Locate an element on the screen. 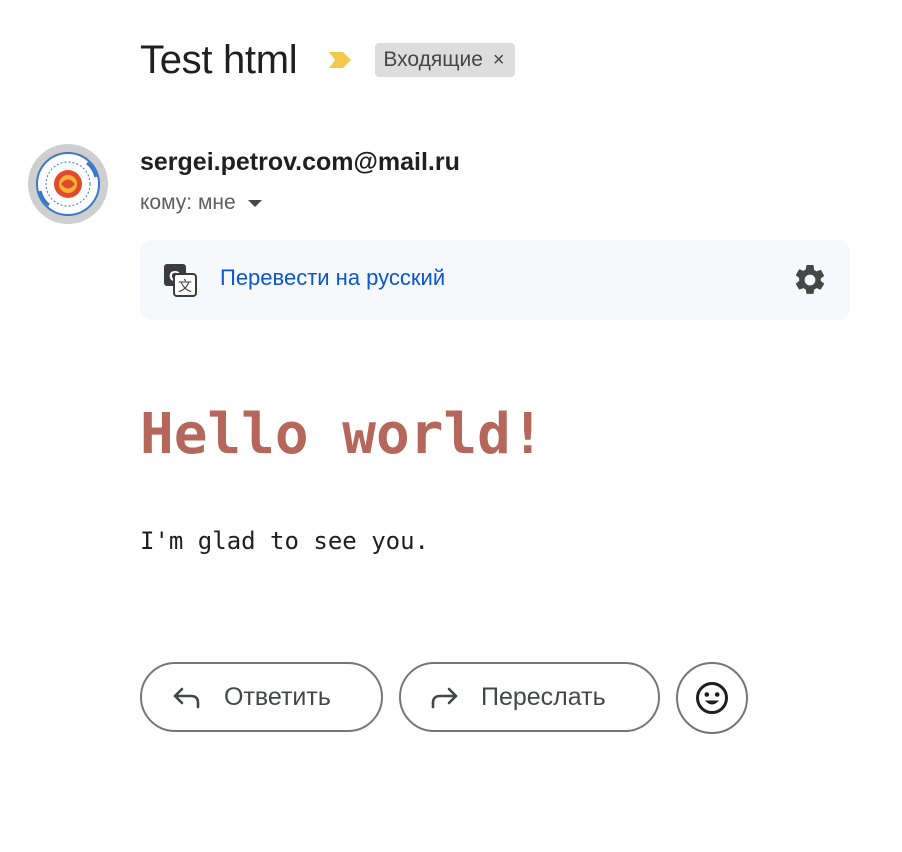 The width and height of the screenshot is (902, 852). emoji-reaction-button is located at coordinates (712, 698).